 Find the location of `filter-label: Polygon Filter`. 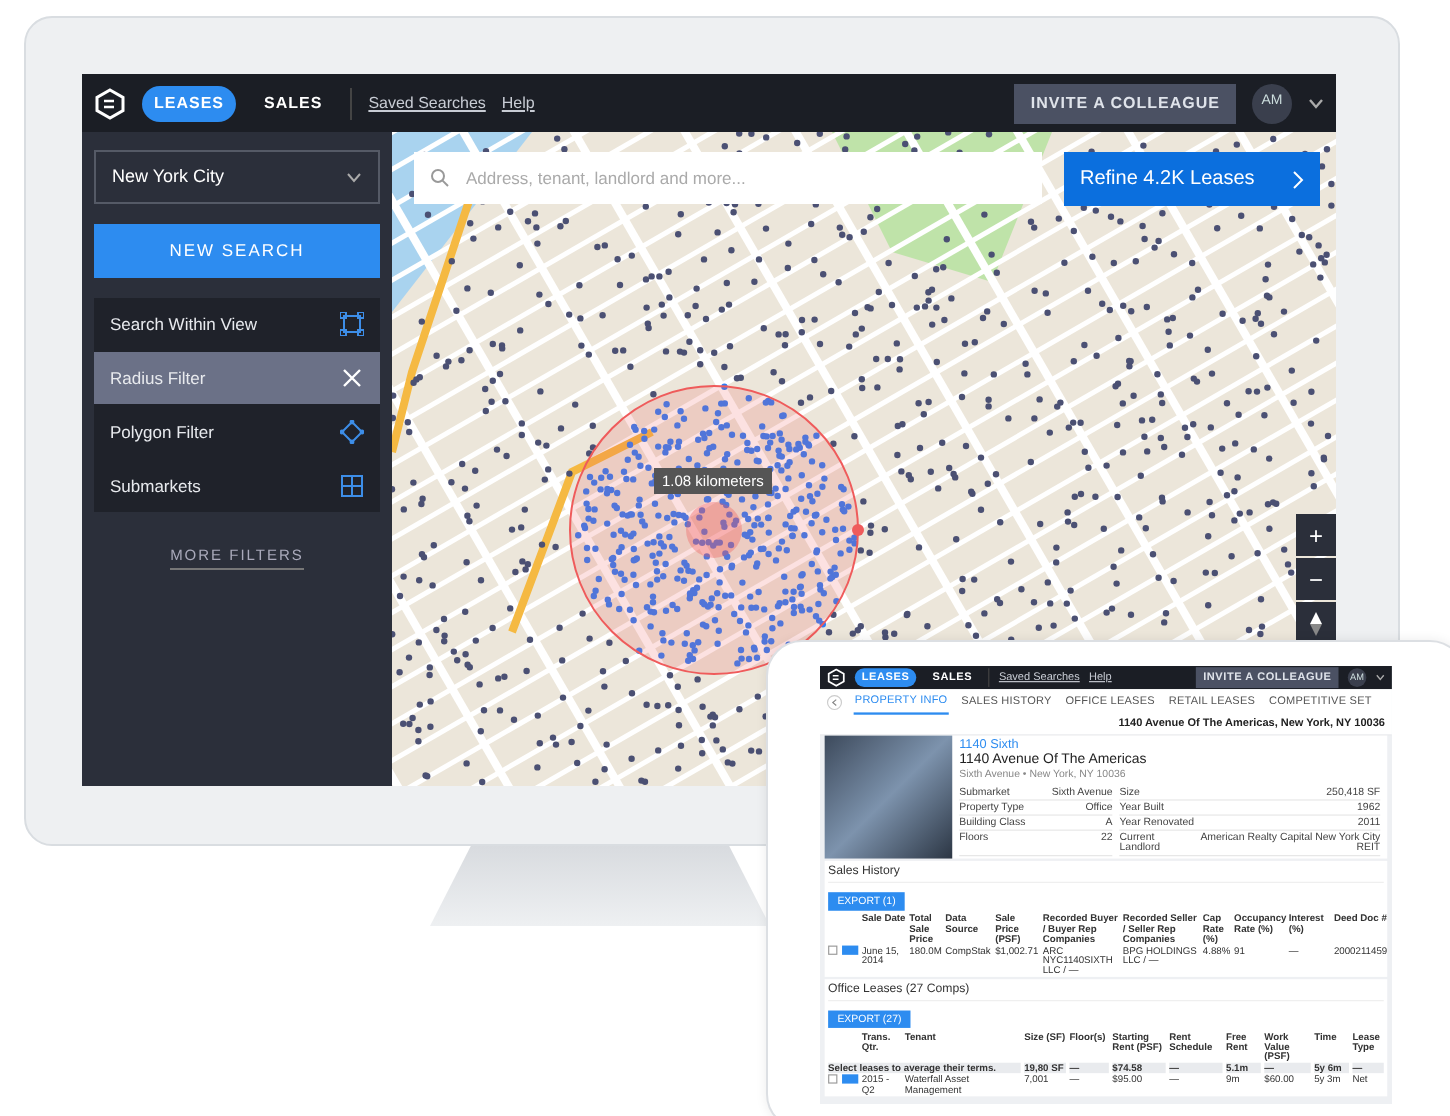

filter-label: Polygon Filter is located at coordinates (162, 432).